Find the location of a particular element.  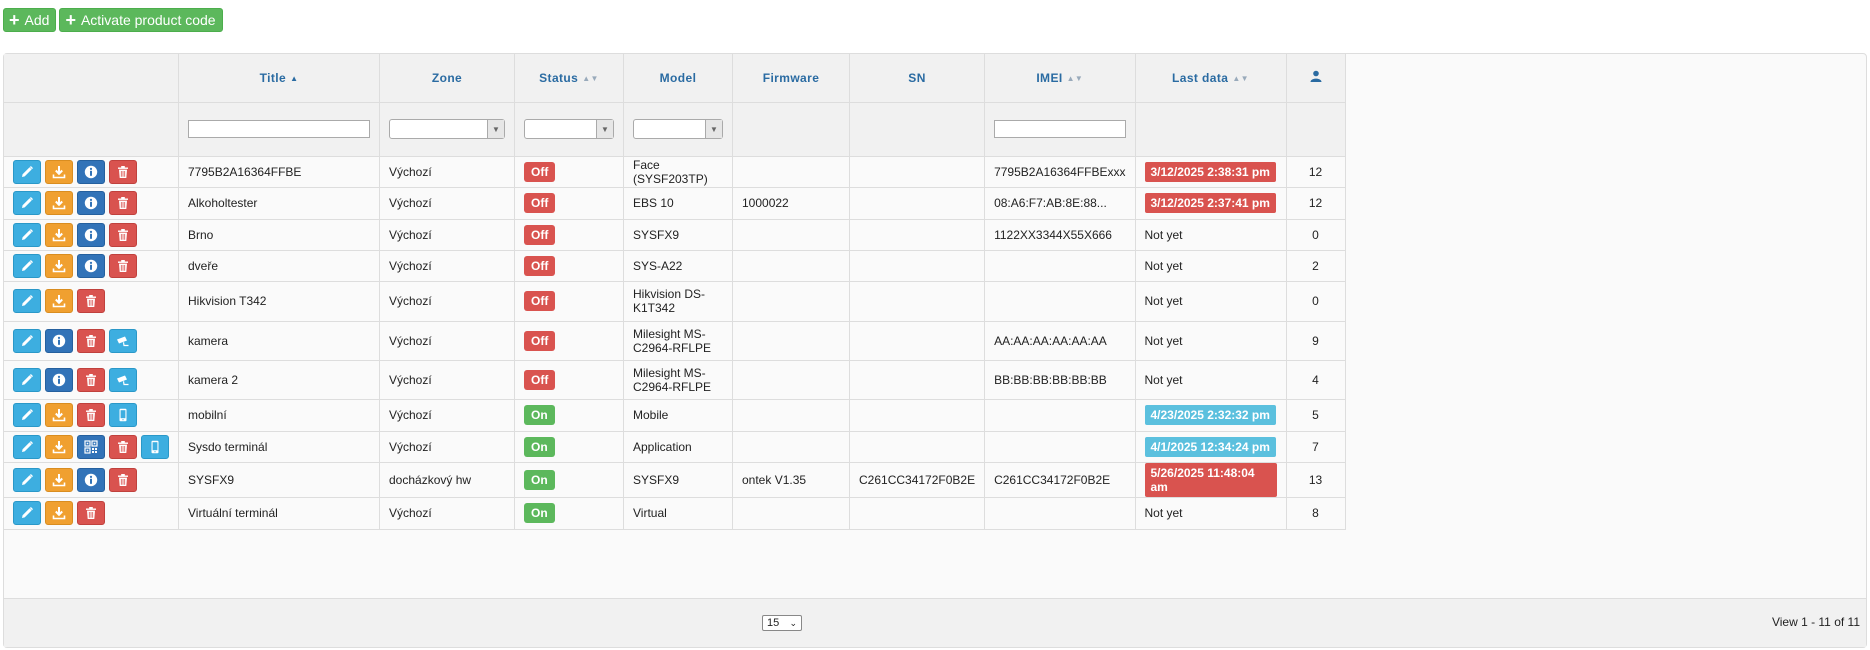

col-model: Model is located at coordinates (678, 78).